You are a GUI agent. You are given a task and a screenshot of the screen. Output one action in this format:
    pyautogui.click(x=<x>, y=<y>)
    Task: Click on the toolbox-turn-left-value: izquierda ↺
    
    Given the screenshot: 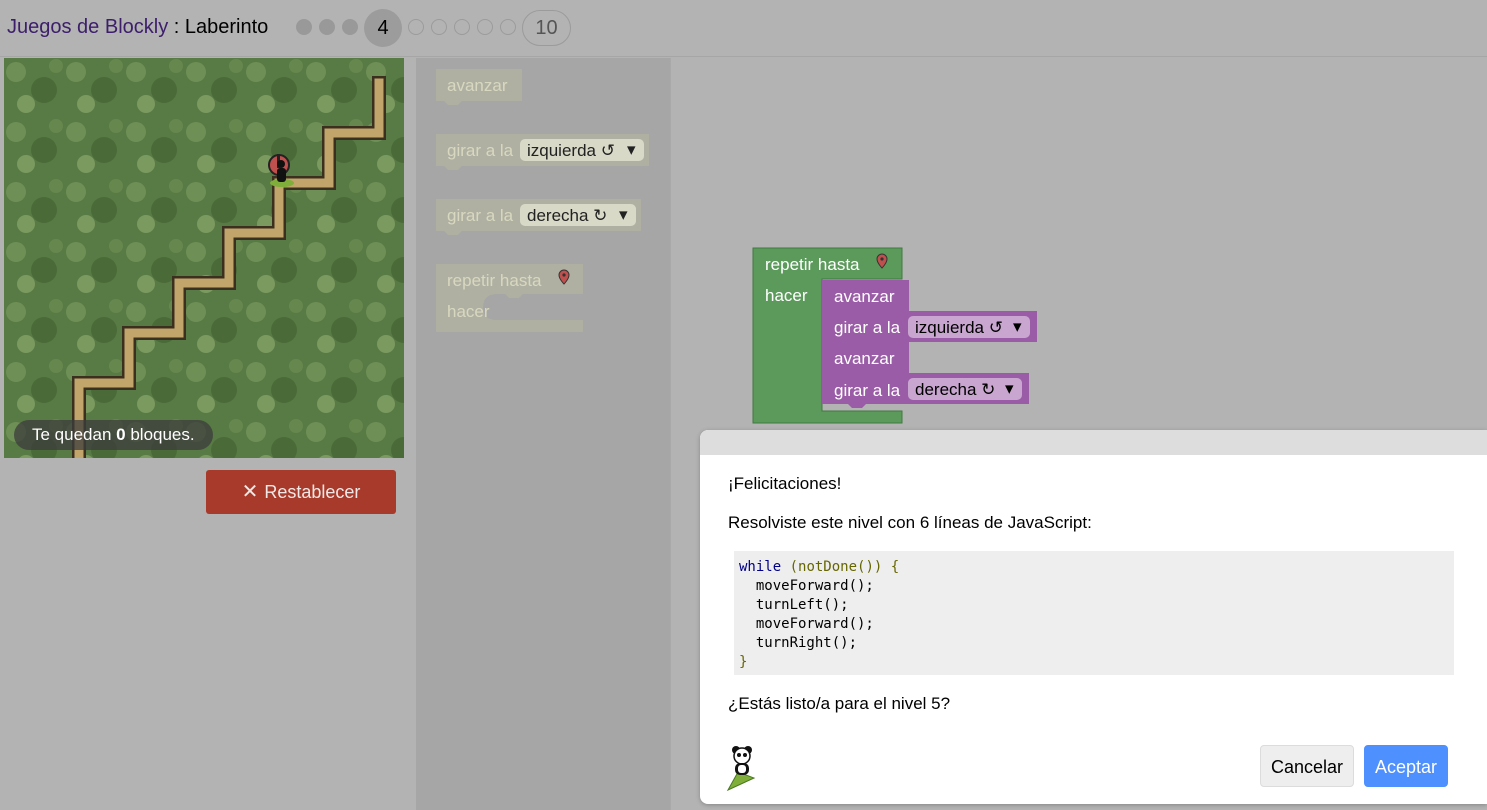 What is the action you would take?
    pyautogui.click(x=571, y=150)
    